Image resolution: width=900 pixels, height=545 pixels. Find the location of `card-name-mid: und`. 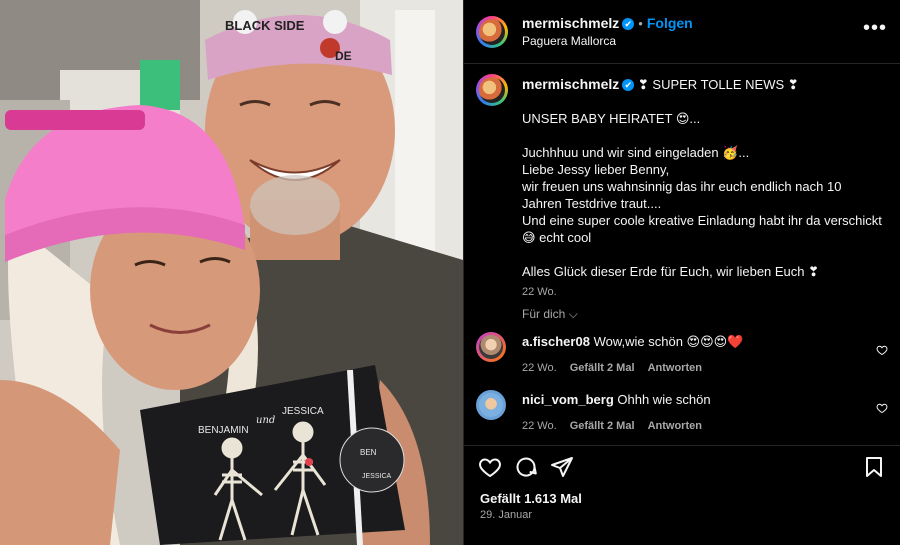

card-name-mid: und is located at coordinates (265, 420).